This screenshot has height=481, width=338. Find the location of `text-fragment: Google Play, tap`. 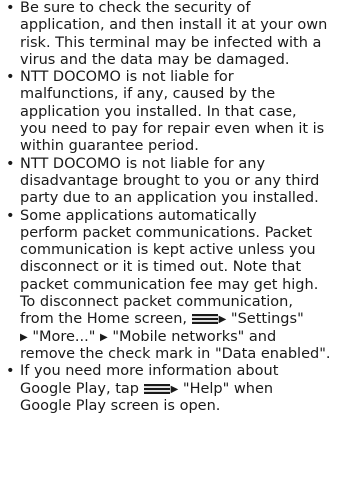

text-fragment: Google Play, tap is located at coordinates (79, 388).